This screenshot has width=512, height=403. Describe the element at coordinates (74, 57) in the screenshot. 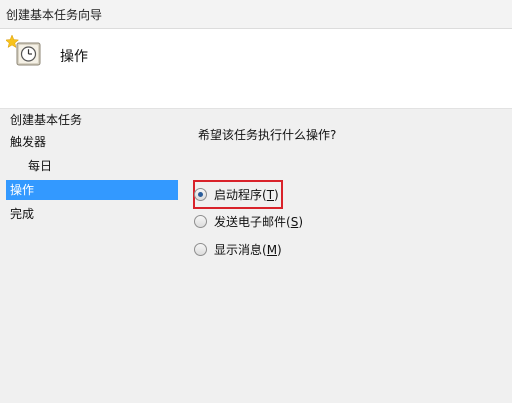

I see `page-title: 操作` at that location.